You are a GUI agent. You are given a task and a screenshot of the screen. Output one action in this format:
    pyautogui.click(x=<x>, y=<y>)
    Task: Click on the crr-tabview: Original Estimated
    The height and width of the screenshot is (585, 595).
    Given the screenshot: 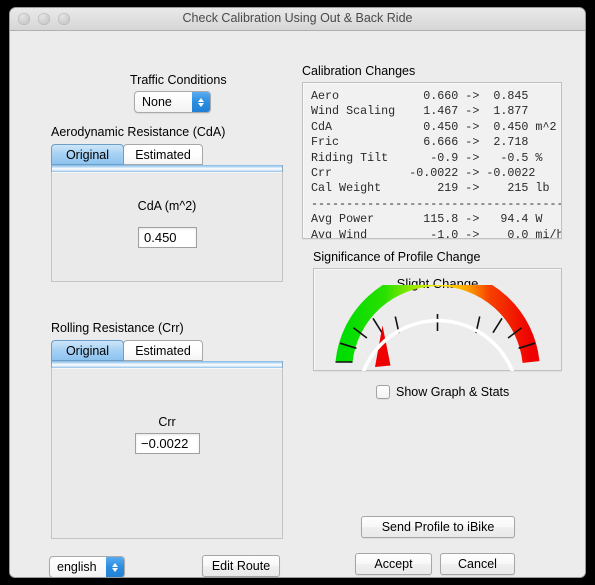 What is the action you would take?
    pyautogui.click(x=167, y=439)
    